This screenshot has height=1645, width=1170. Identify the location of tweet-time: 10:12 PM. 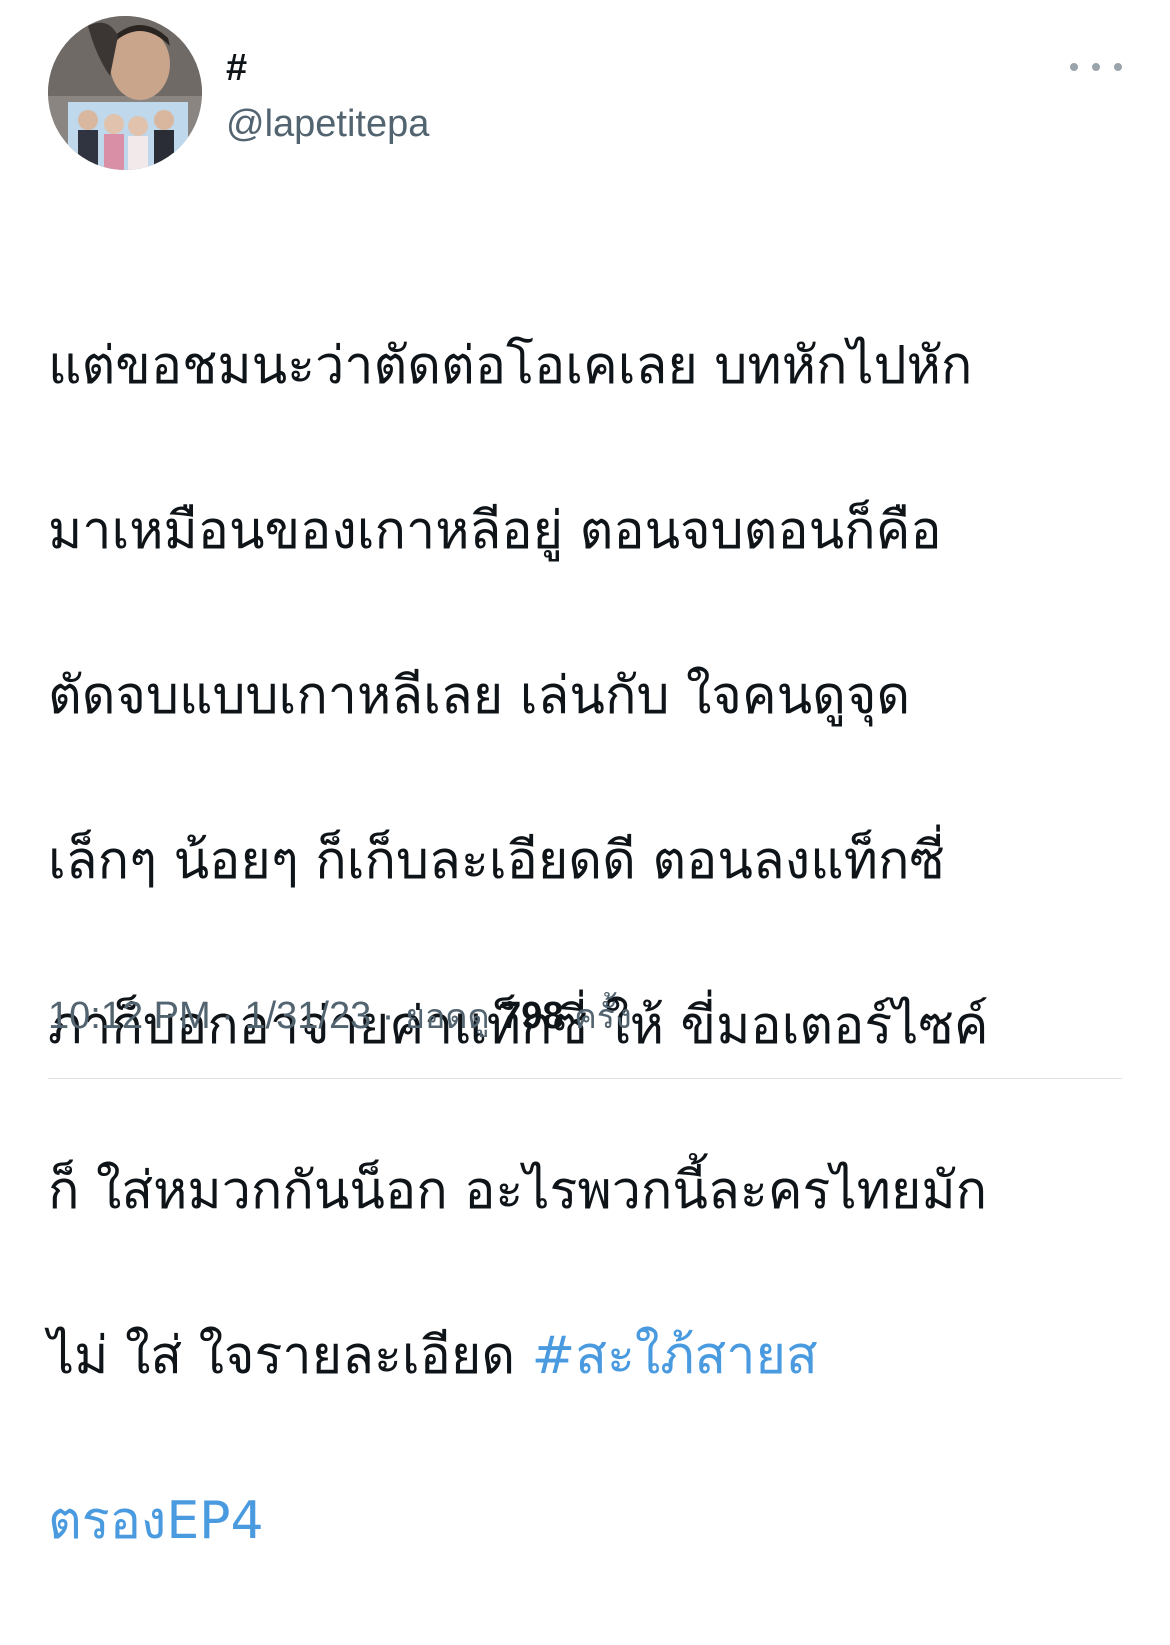
(129, 1016).